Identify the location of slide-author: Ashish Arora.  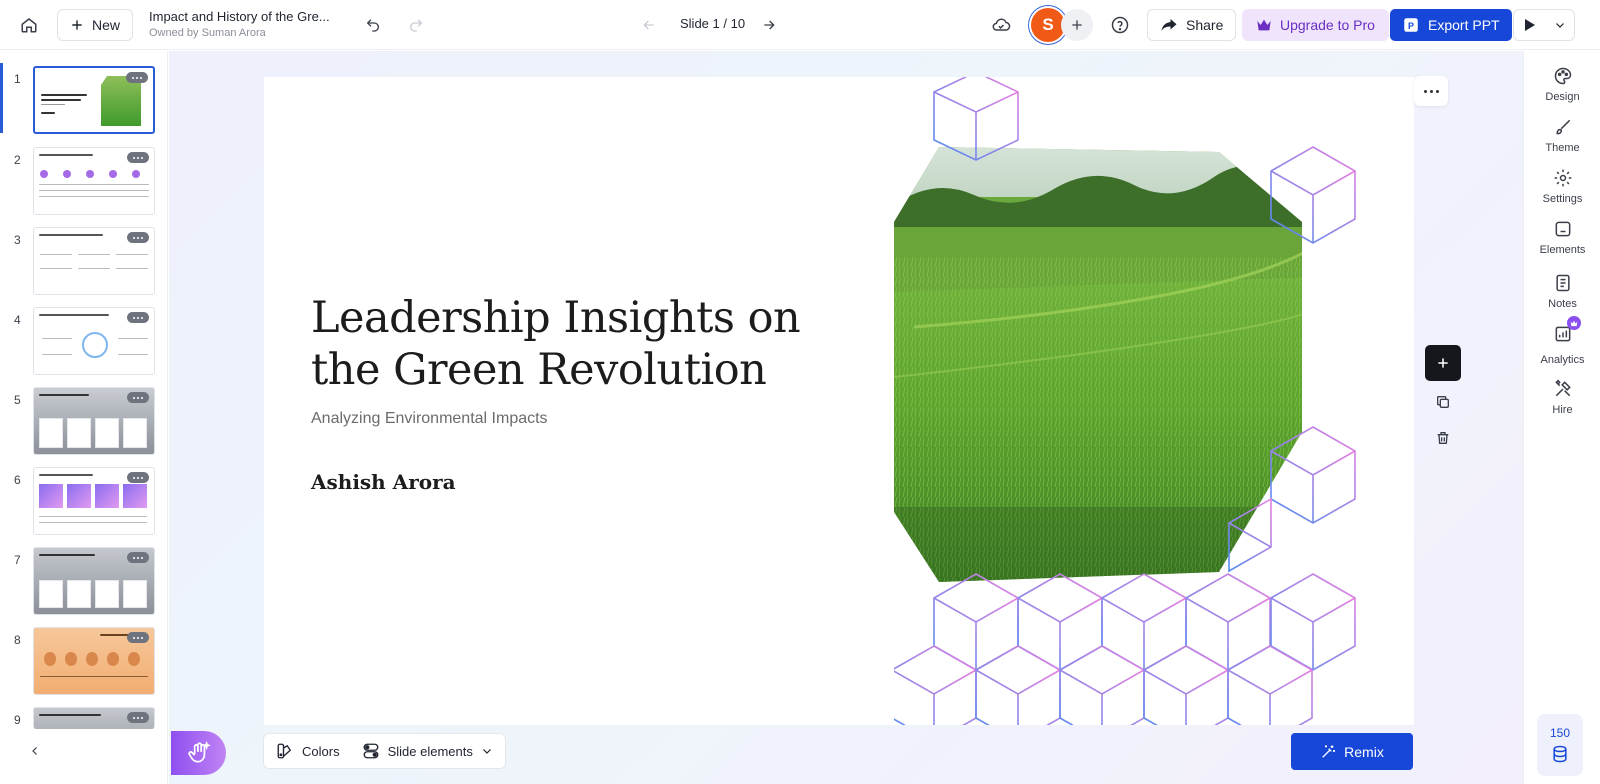
(383, 482).